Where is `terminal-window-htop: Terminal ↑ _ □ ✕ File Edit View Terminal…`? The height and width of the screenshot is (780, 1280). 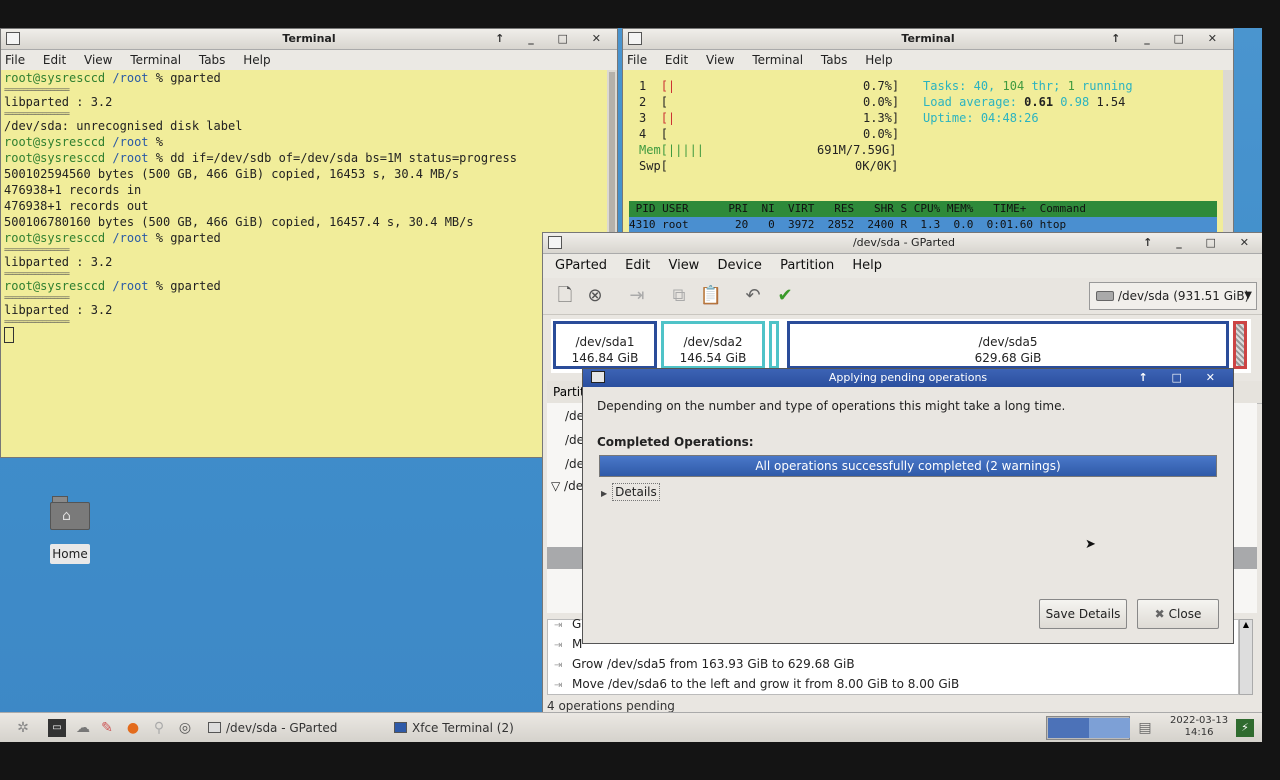 terminal-window-htop: Terminal ↑ _ □ ✕ File Edit View Terminal… is located at coordinates (928, 131).